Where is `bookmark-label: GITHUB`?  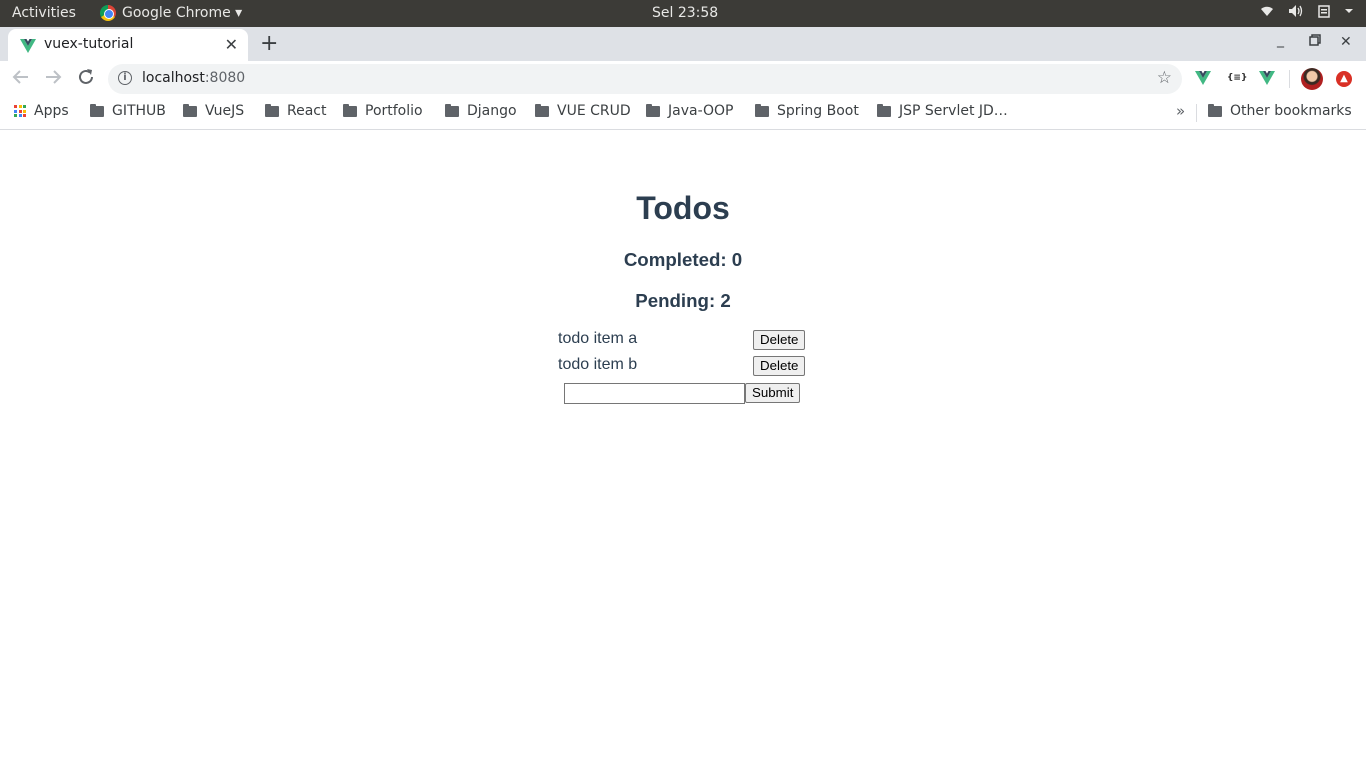
bookmark-label: GITHUB is located at coordinates (139, 111).